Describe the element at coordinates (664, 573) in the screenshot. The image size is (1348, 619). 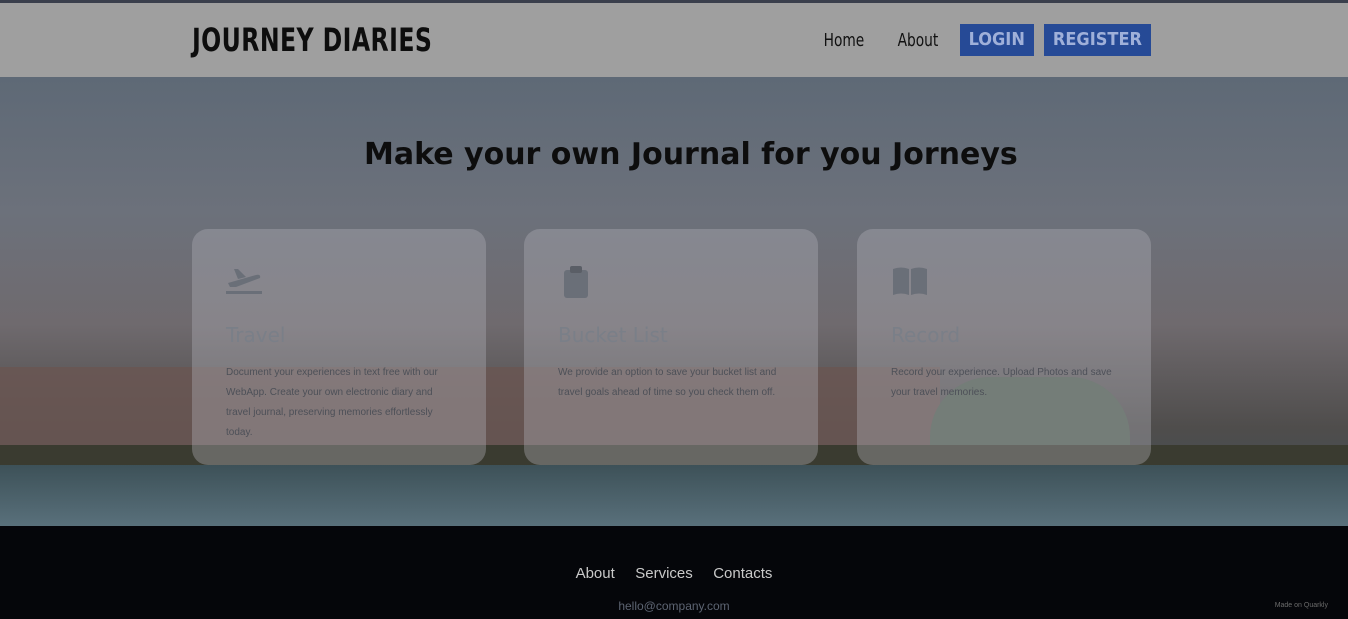
I see `footer-services-link: Services` at that location.